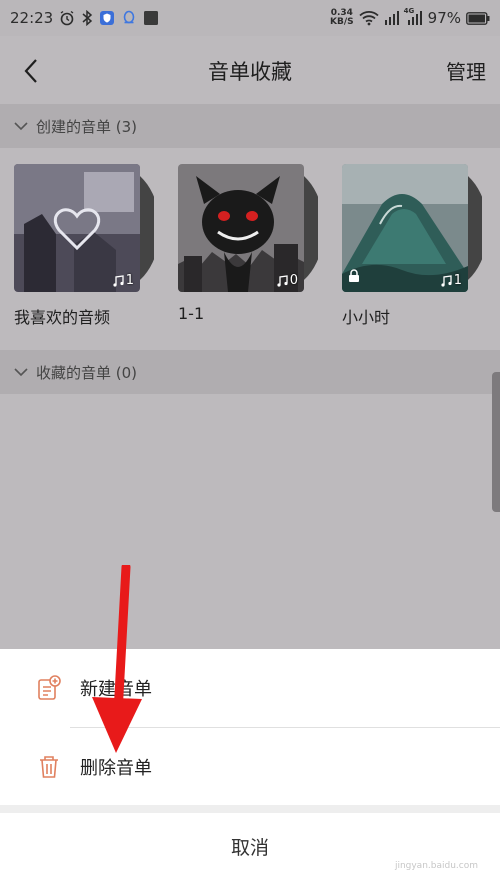  I want to click on sheet-separator, so click(250, 809).